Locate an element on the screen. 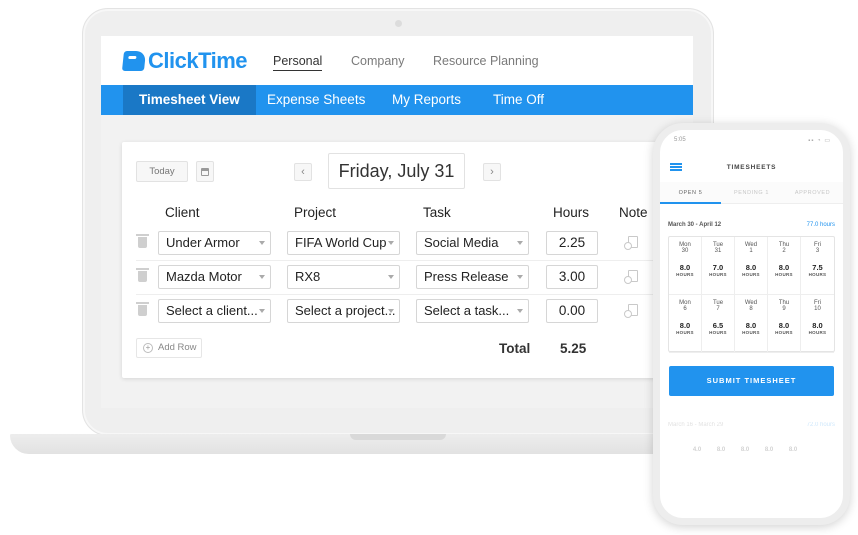 The image size is (858, 535). day-number: 7 is located at coordinates (718, 309).